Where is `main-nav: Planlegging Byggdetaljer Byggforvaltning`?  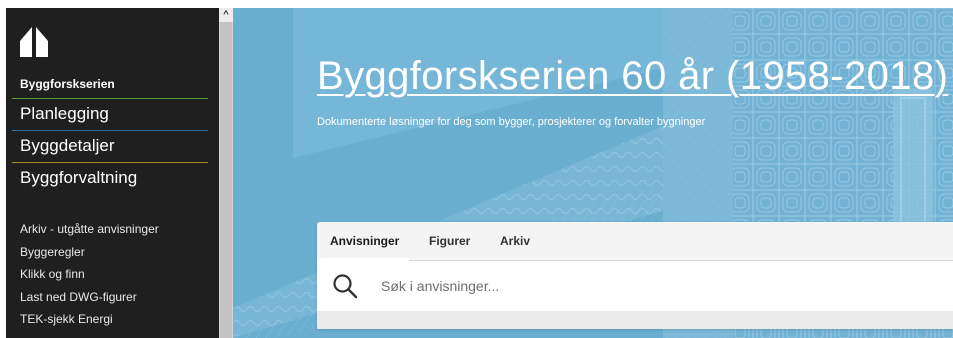
main-nav: Planlegging Byggdetaljer Byggforvaltning is located at coordinates (110, 146).